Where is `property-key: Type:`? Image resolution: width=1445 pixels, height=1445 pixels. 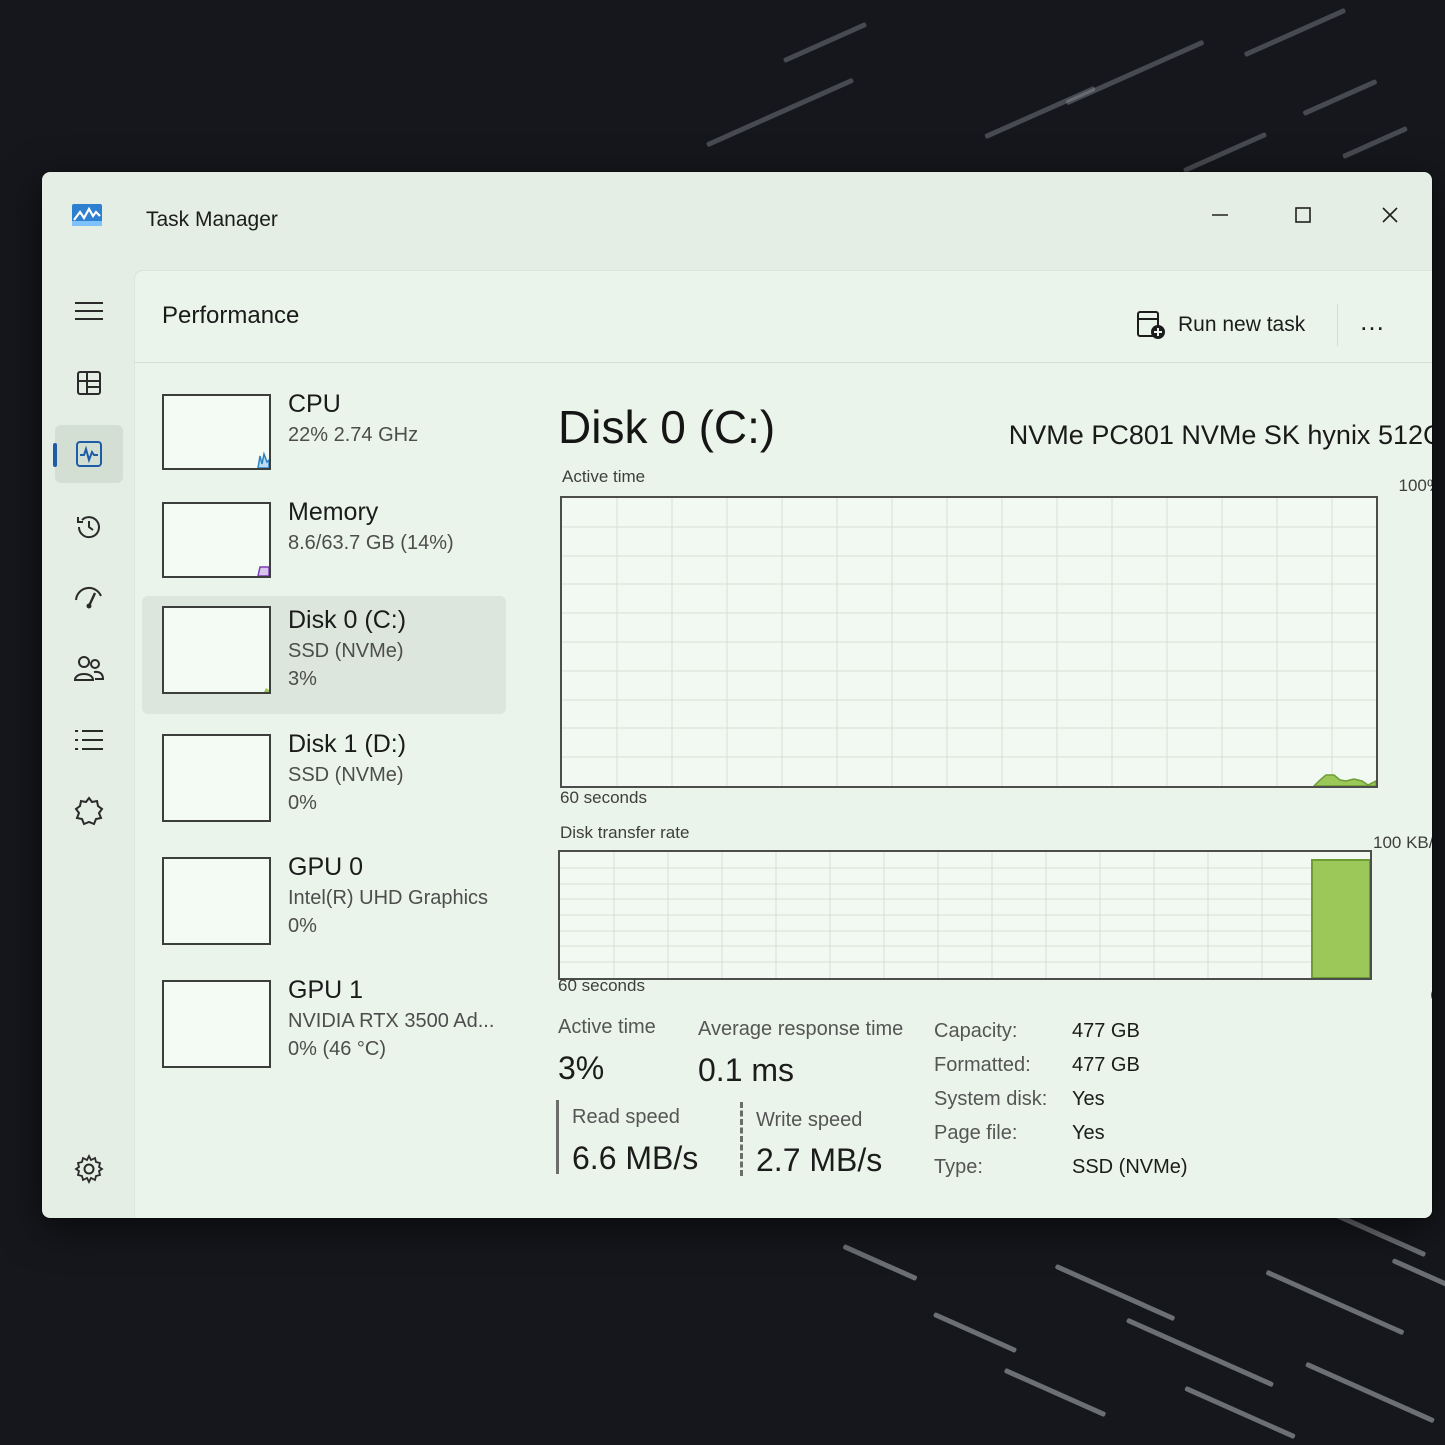 property-key: Type: is located at coordinates (958, 1167).